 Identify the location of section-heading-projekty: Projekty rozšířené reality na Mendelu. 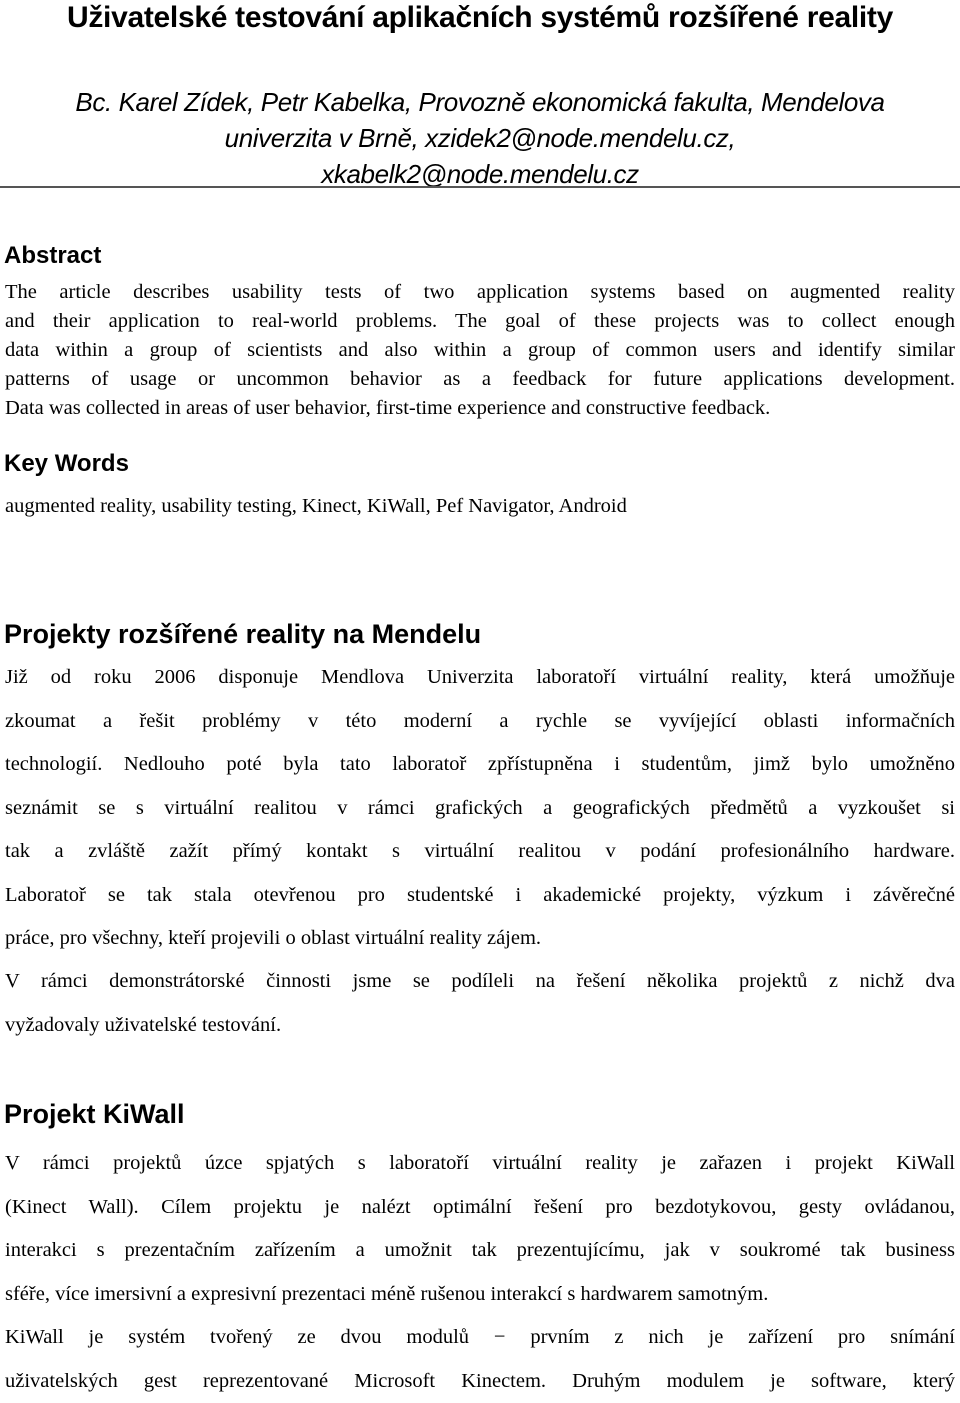
(242, 634).